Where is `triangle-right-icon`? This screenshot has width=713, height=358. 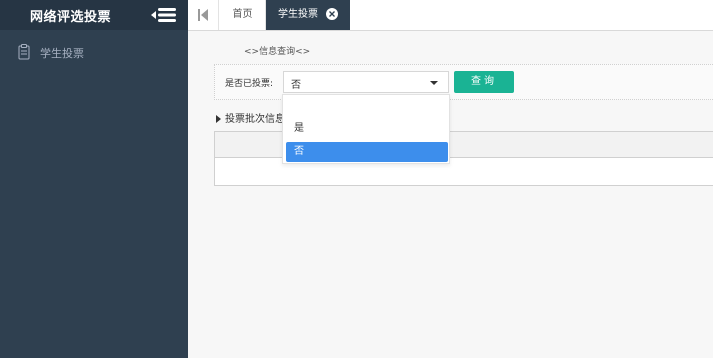
triangle-right-icon is located at coordinates (218, 119).